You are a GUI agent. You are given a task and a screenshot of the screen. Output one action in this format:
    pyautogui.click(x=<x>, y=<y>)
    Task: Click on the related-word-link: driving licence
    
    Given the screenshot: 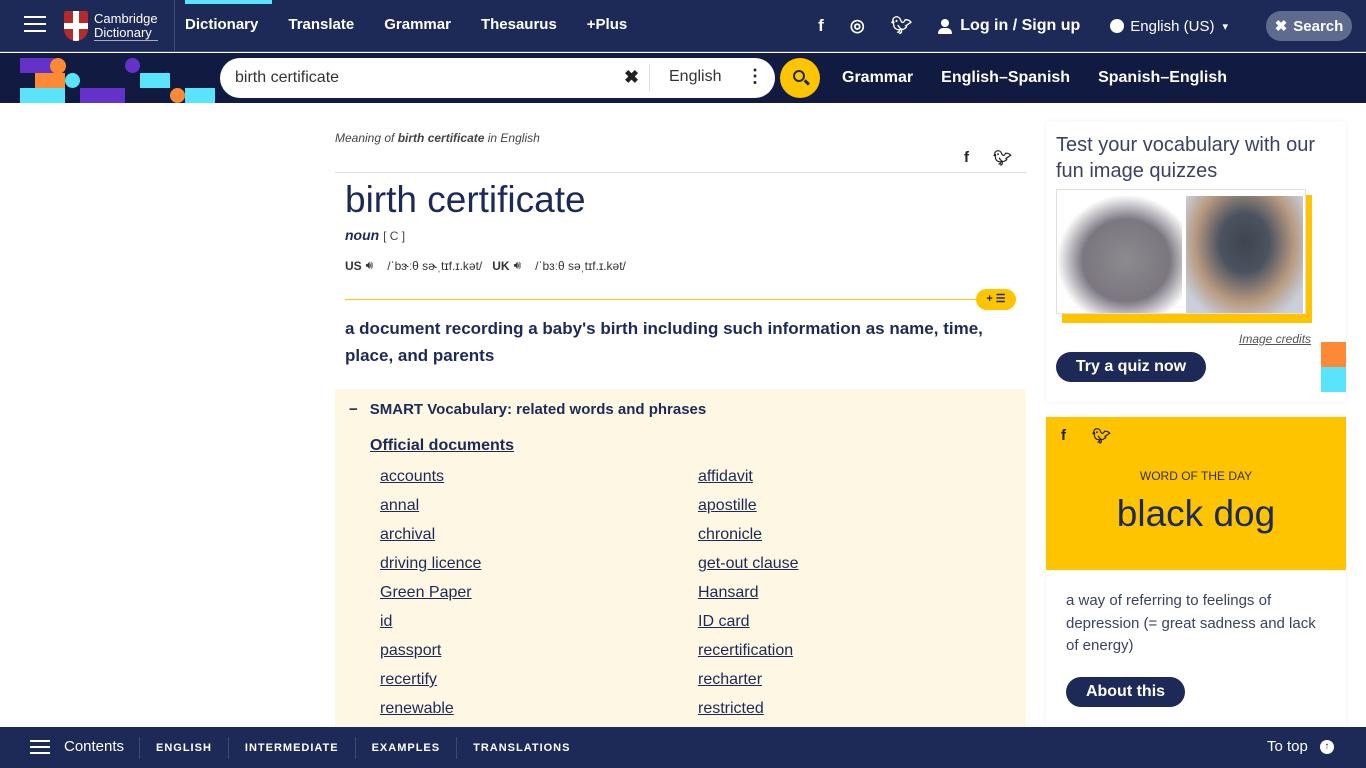 What is the action you would take?
    pyautogui.click(x=430, y=567)
    